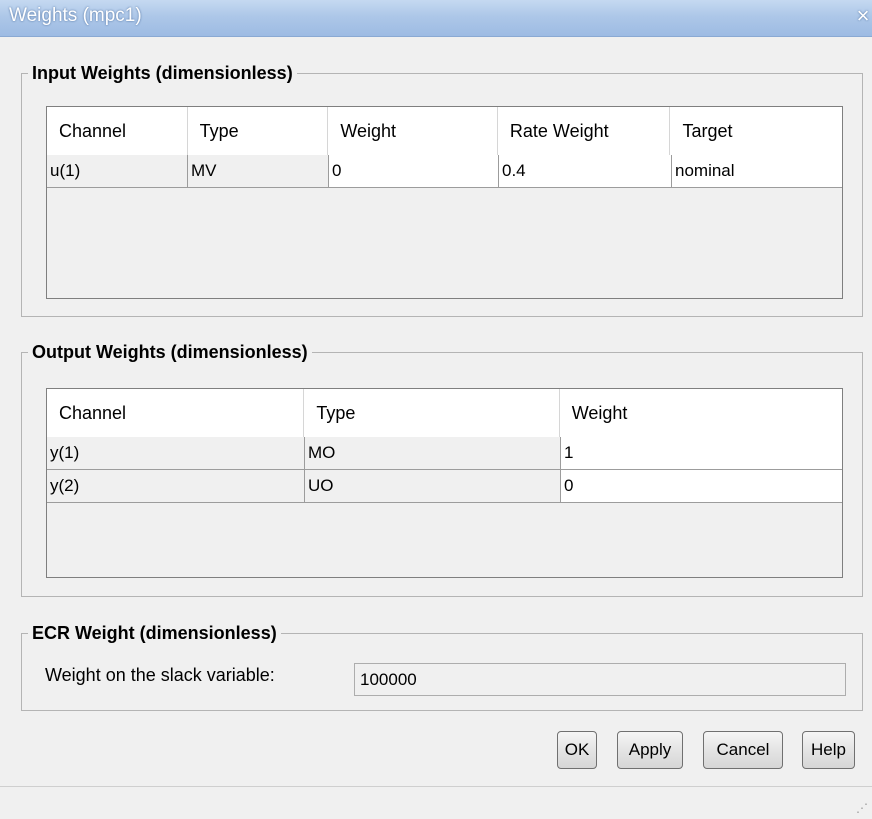 The width and height of the screenshot is (872, 819). Describe the element at coordinates (828, 750) in the screenshot. I see `help-button: Help` at that location.